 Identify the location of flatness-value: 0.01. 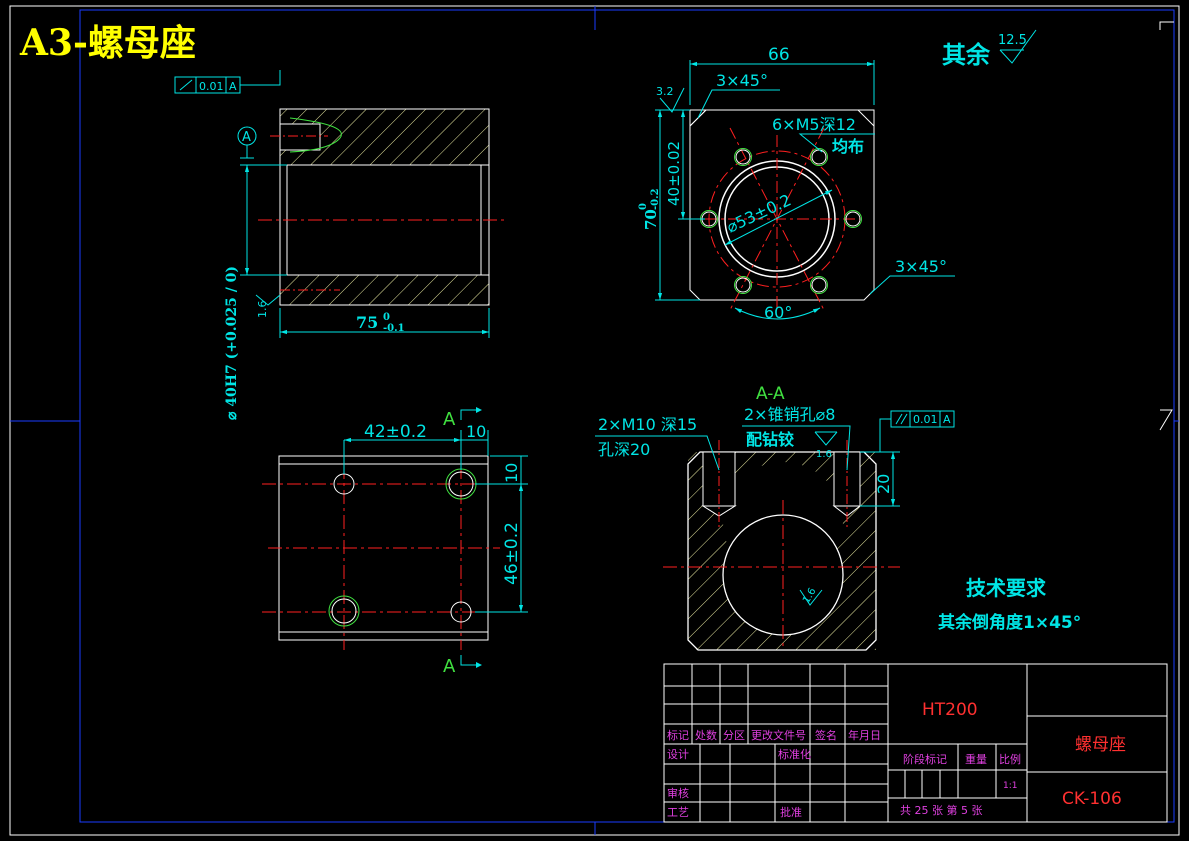
(211, 86).